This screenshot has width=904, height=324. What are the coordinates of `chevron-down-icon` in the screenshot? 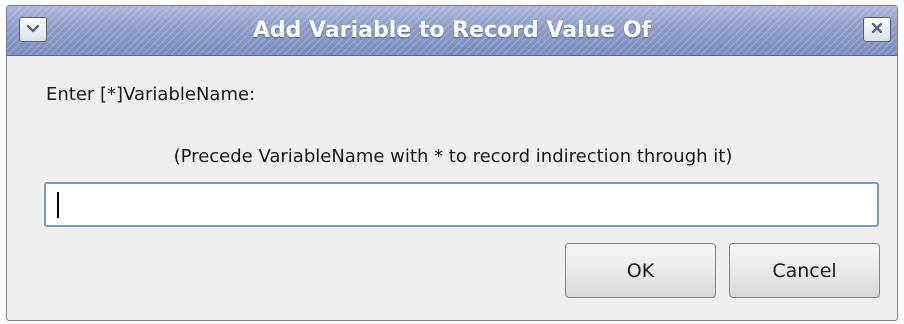 It's located at (33, 30).